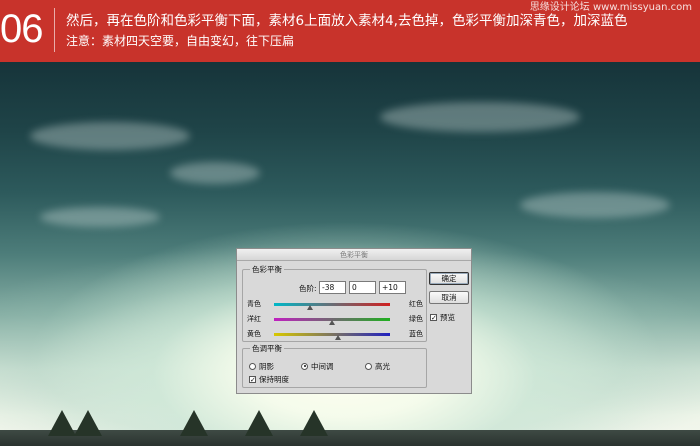 Image resolution: width=700 pixels, height=446 pixels. Describe the element at coordinates (447, 317) in the screenshot. I see `preview-label: 预览` at that location.